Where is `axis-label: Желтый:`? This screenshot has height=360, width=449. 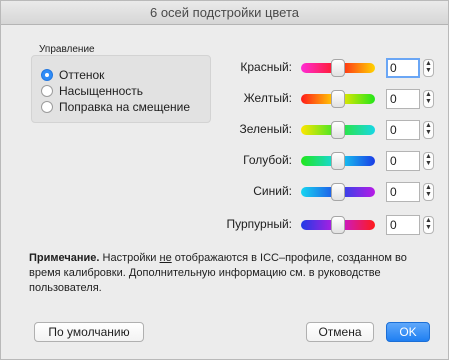
axis-label: Желтый: is located at coordinates (267, 98).